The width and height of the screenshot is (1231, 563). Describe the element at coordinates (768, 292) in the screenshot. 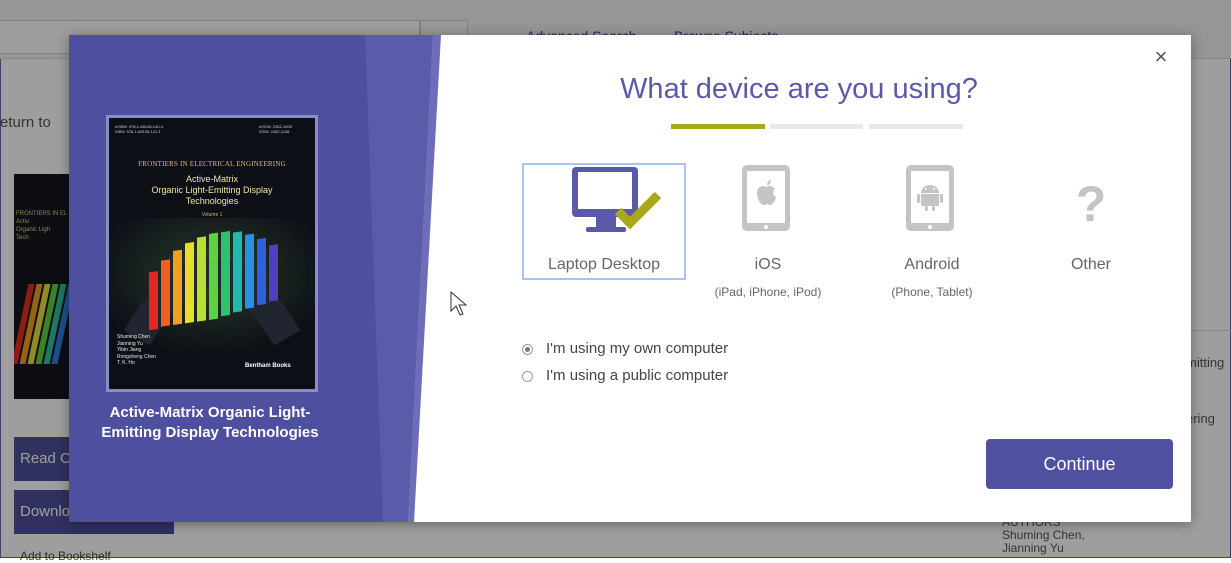

I see `device-sublabel: (iPad, iPhone, iPod)` at that location.